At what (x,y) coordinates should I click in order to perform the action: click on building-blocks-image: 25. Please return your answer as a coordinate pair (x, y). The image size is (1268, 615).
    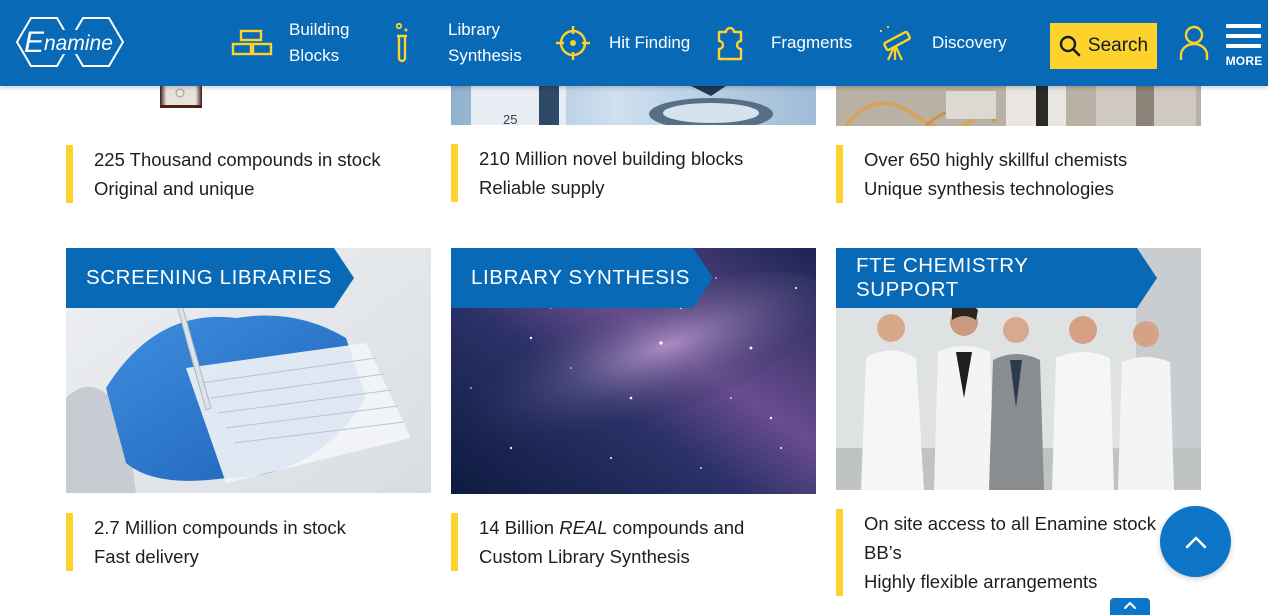
    Looking at the image, I should click on (633, 105).